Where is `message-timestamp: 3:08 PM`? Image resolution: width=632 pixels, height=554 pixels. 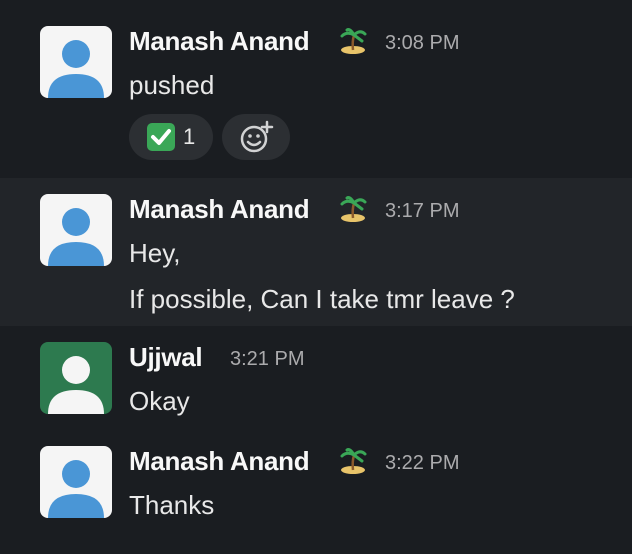
message-timestamp: 3:08 PM is located at coordinates (422, 43).